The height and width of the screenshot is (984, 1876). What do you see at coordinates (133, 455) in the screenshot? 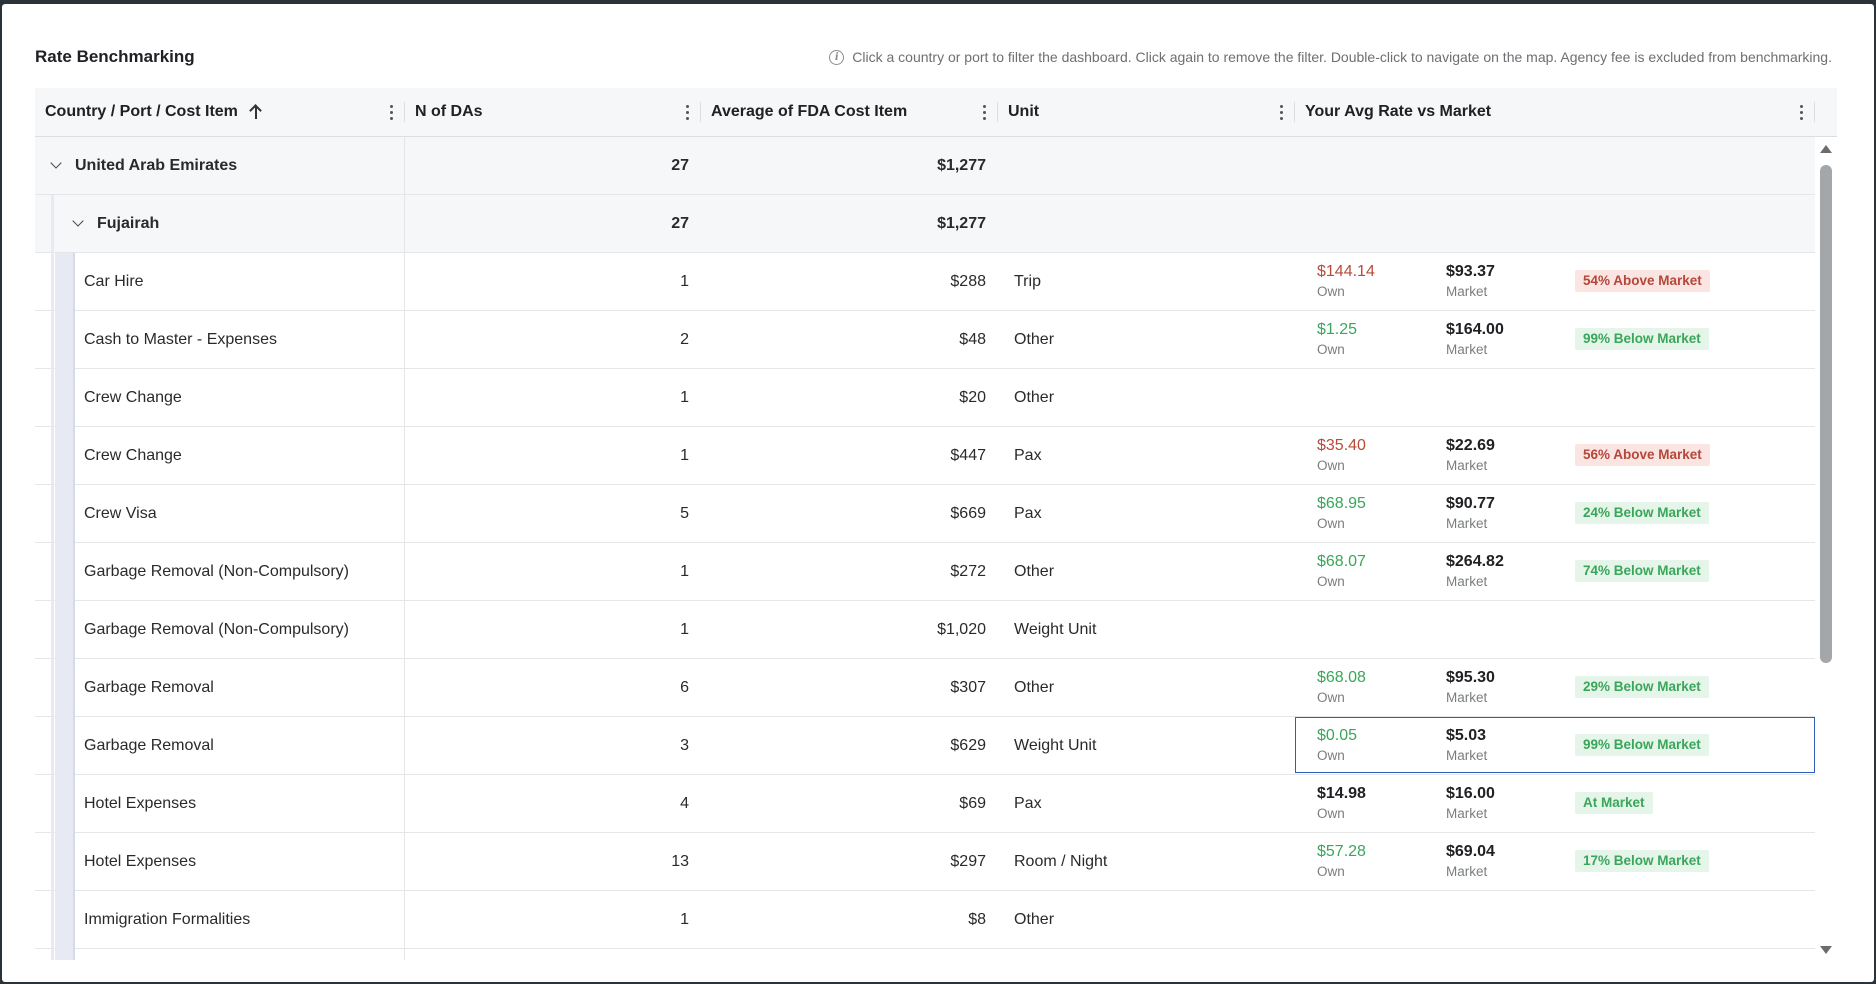
I see `cost-item-name: Crew Change` at bounding box center [133, 455].